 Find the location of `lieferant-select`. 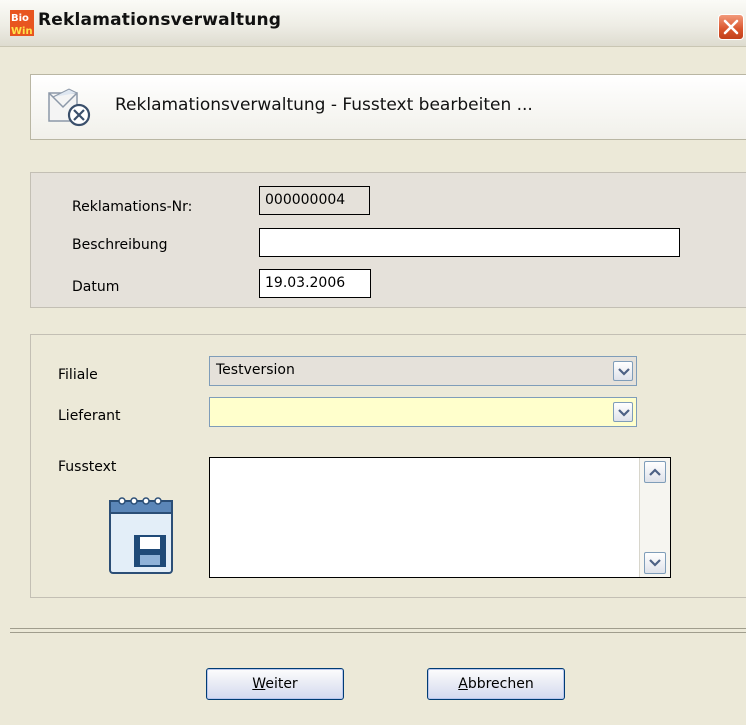

lieferant-select is located at coordinates (423, 412).